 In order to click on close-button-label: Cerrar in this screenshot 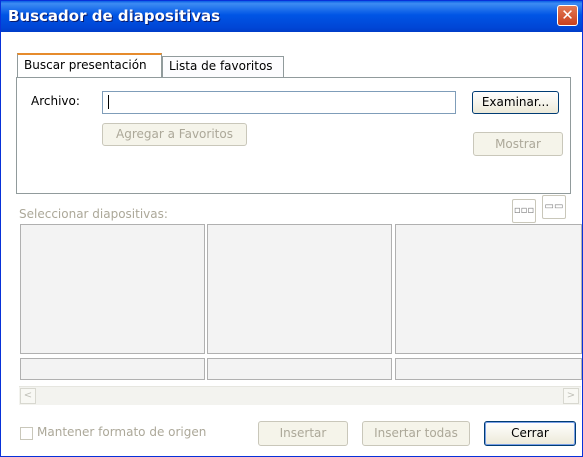, I will do `click(530, 433)`.